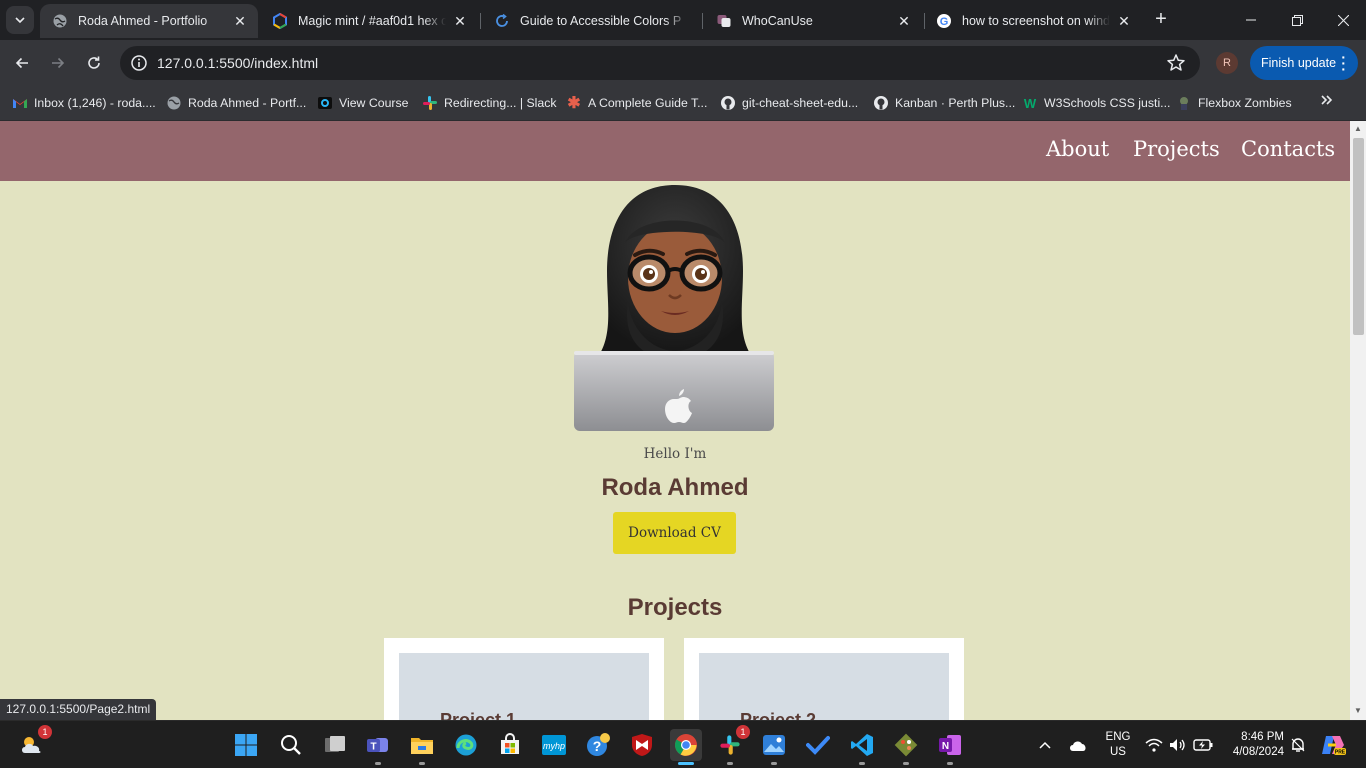 The image size is (1366, 768). Describe the element at coordinates (675, 607) in the screenshot. I see `projects-heading: Projects` at that location.